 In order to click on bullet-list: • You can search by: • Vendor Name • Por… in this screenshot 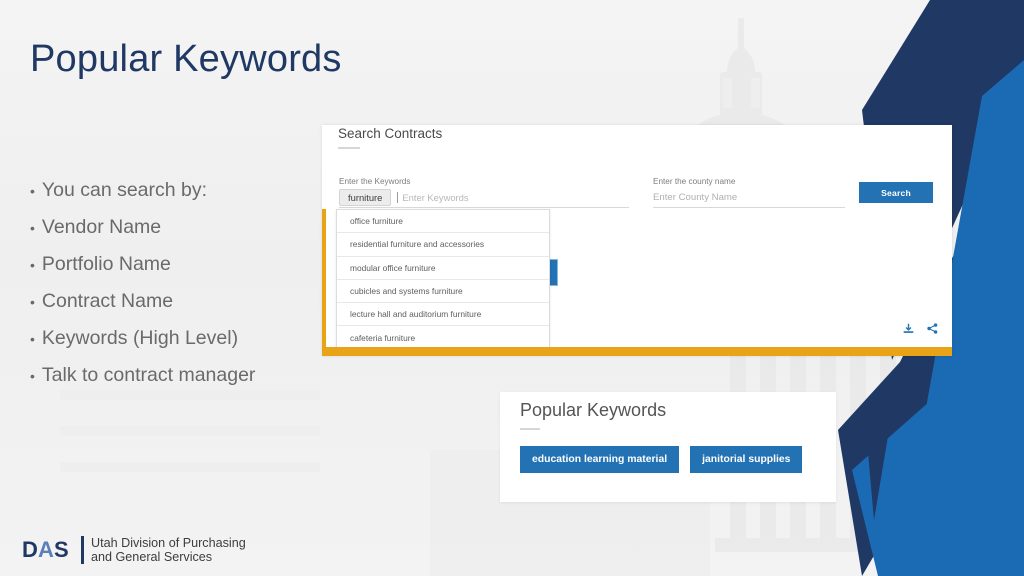, I will do `click(180, 283)`.